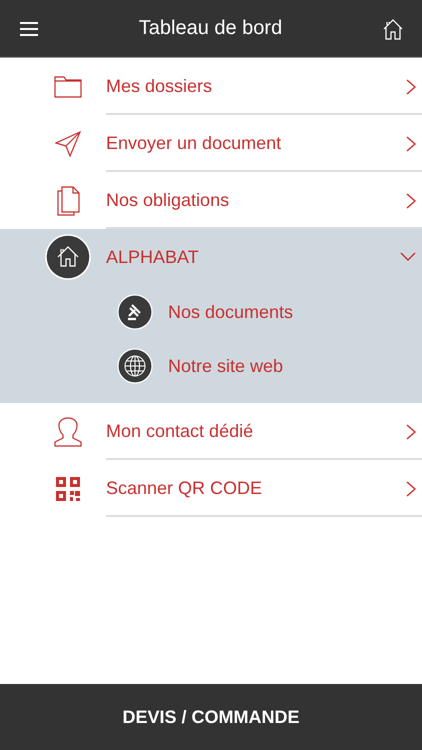 The image size is (422, 750). Describe the element at coordinates (68, 431) in the screenshot. I see `person-icon` at that location.